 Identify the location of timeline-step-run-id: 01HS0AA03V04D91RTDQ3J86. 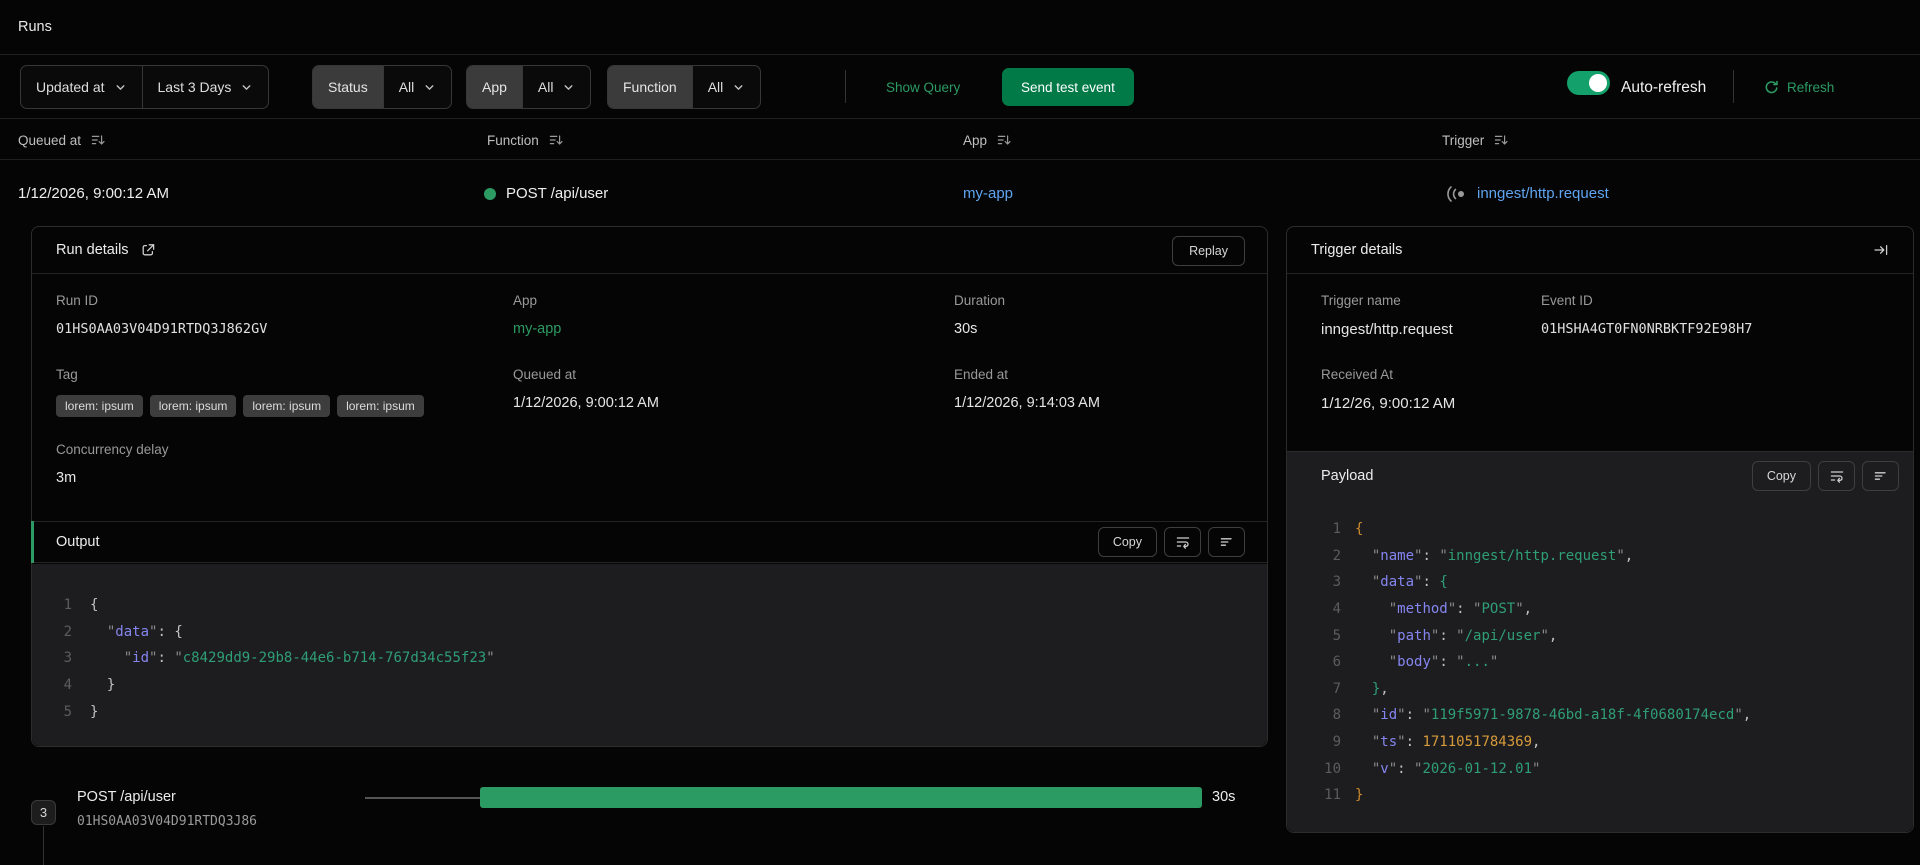
(167, 821).